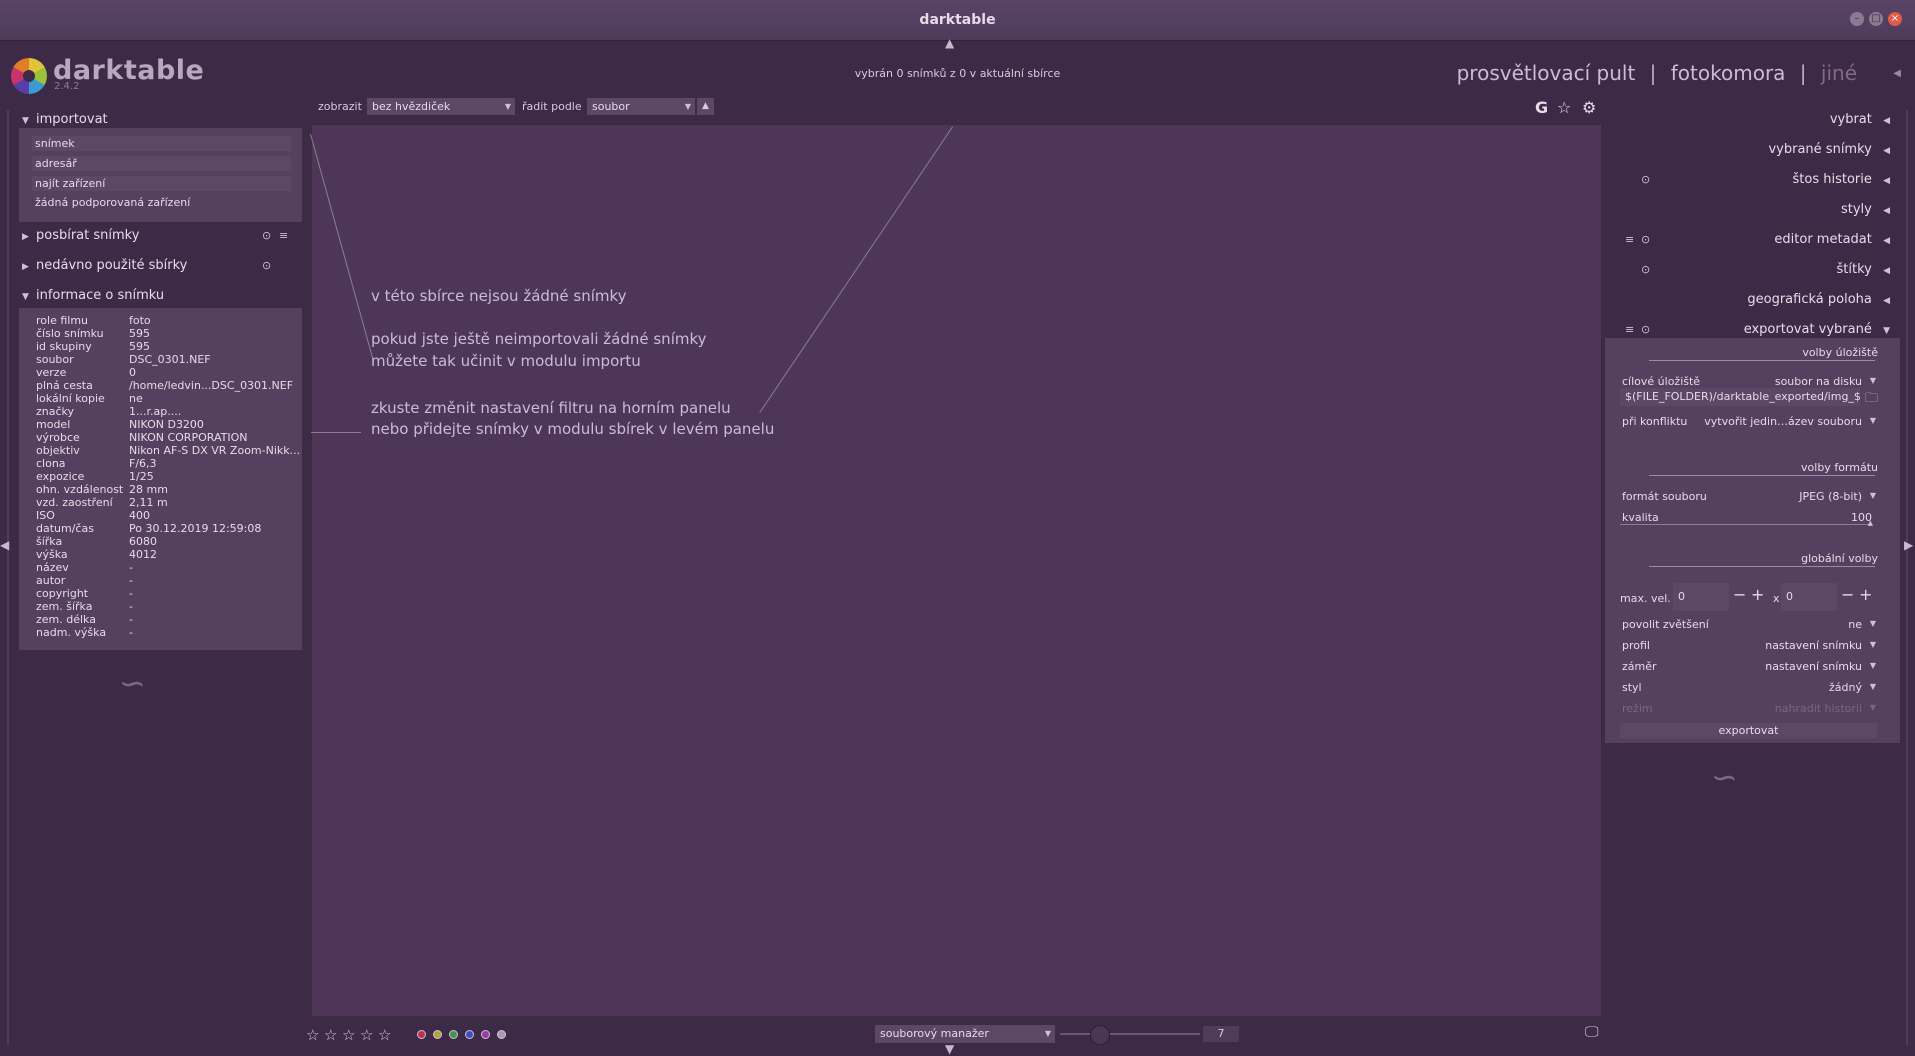  I want to click on views-menu-icon: ◀, so click(1897, 73).